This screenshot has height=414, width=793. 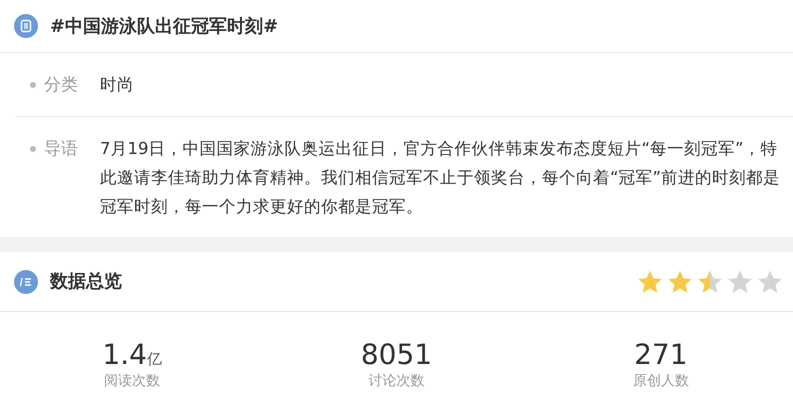 What do you see at coordinates (164, 26) in the screenshot?
I see `topic-title: #中国游泳队出征冠军时刻#` at bounding box center [164, 26].